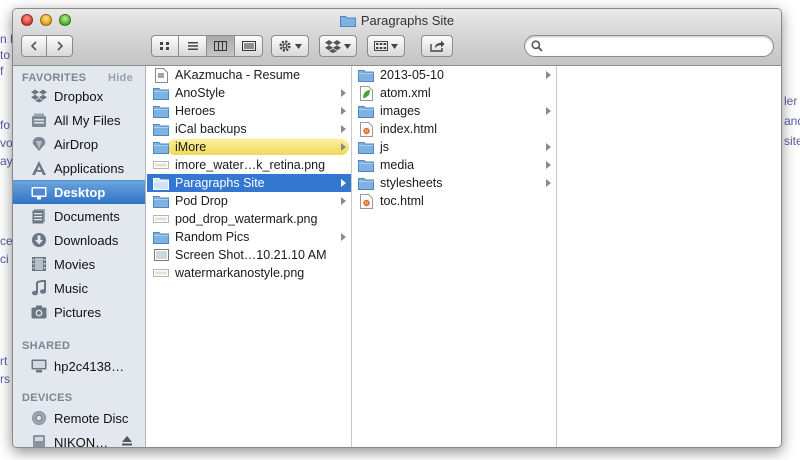 The height and width of the screenshot is (460, 800). I want to click on action-menu-group, so click(290, 46).